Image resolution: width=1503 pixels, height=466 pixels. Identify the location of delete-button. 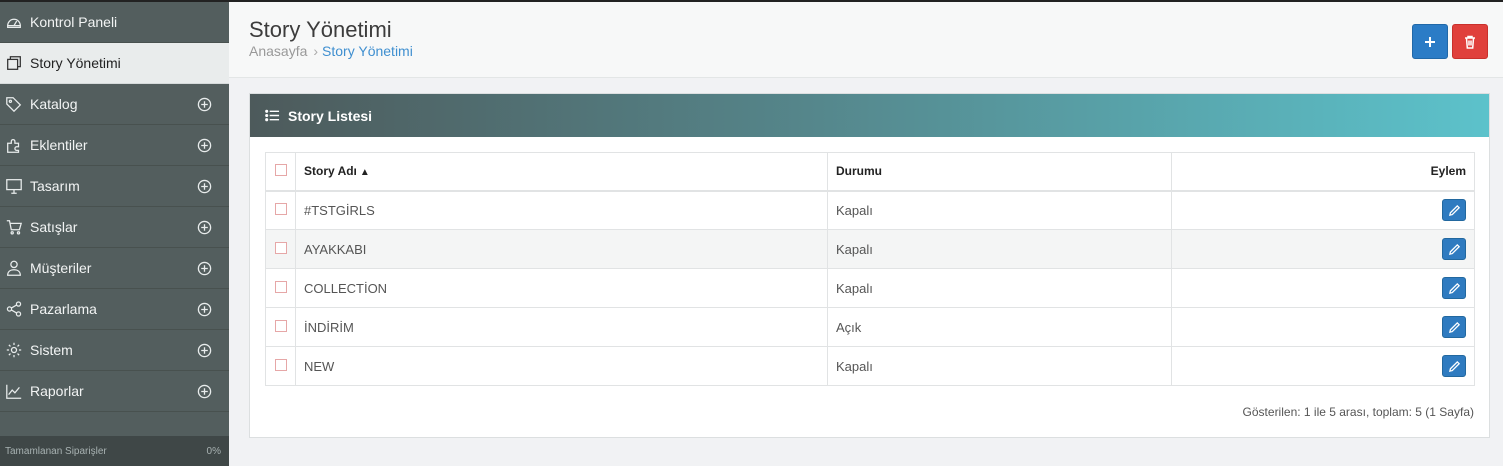
(1470, 41).